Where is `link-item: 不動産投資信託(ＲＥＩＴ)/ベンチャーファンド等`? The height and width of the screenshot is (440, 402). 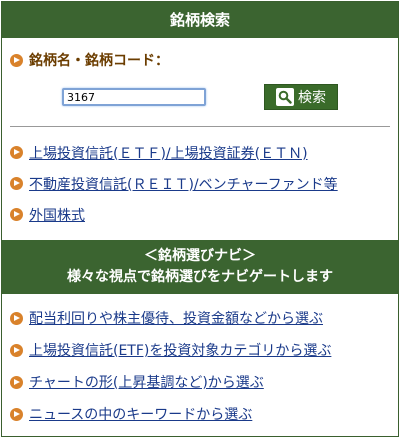
link-item: 不動産投資信託(ＲＥＩＴ)/ベンチャーファンド等 is located at coordinates (200, 183).